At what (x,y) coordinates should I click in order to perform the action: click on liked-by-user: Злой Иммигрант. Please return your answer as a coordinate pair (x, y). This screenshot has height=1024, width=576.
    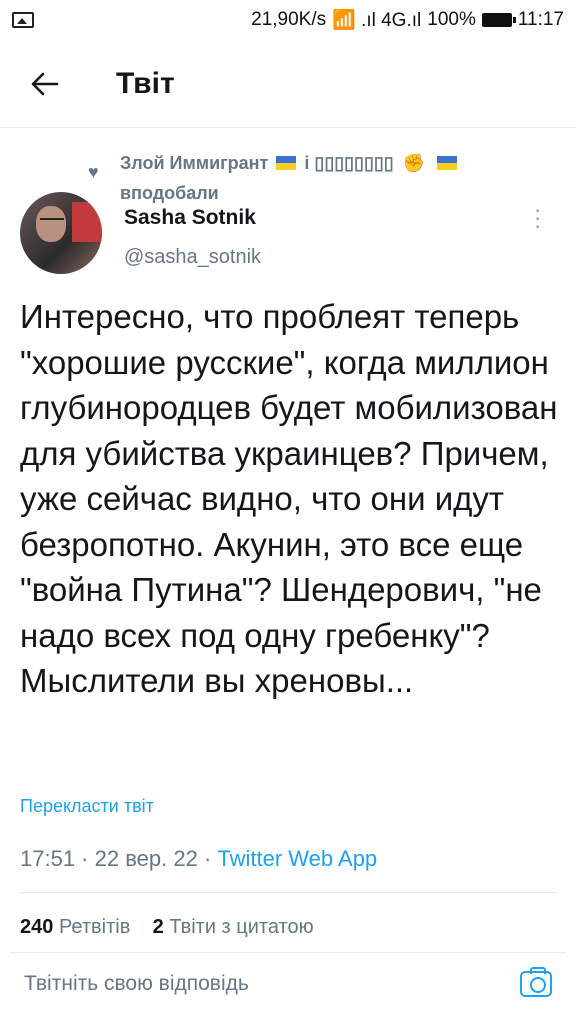
    Looking at the image, I should click on (194, 163).